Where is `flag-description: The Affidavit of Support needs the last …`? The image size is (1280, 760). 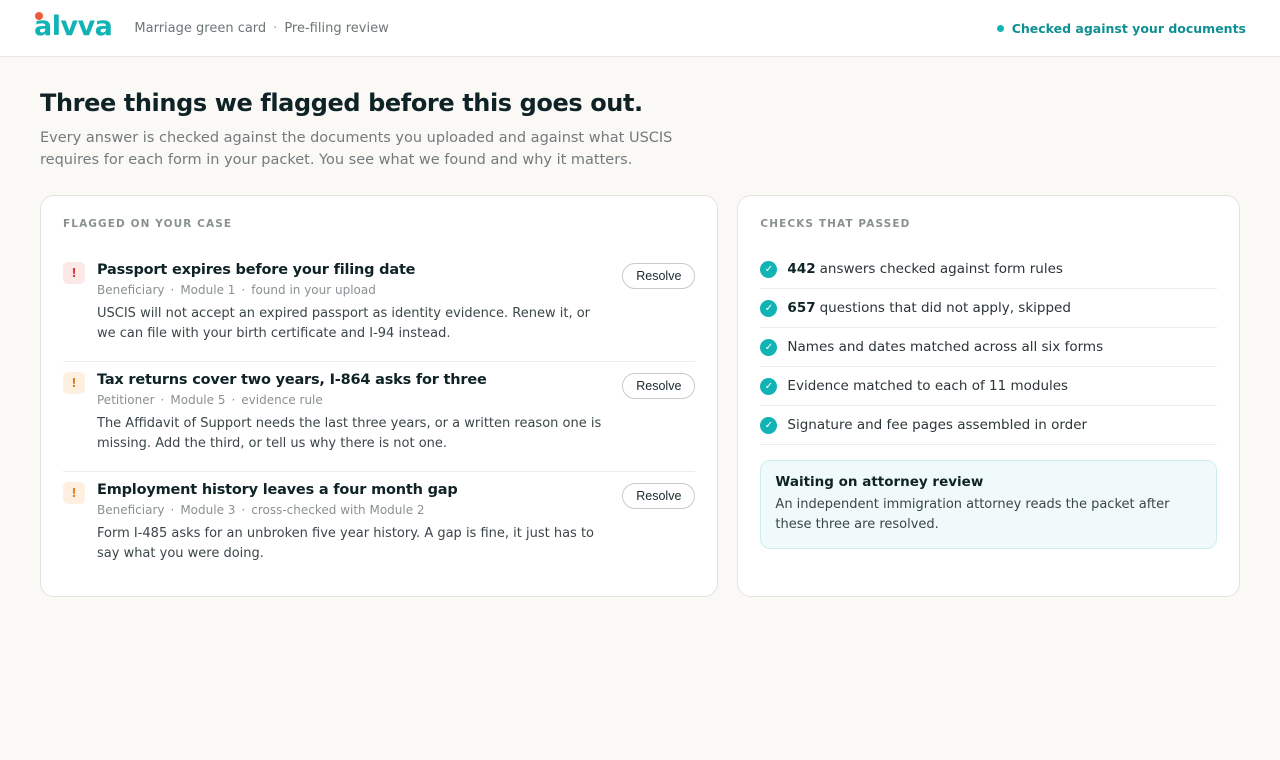
flag-description: The Affidavit of Support needs the last … is located at coordinates (349, 433).